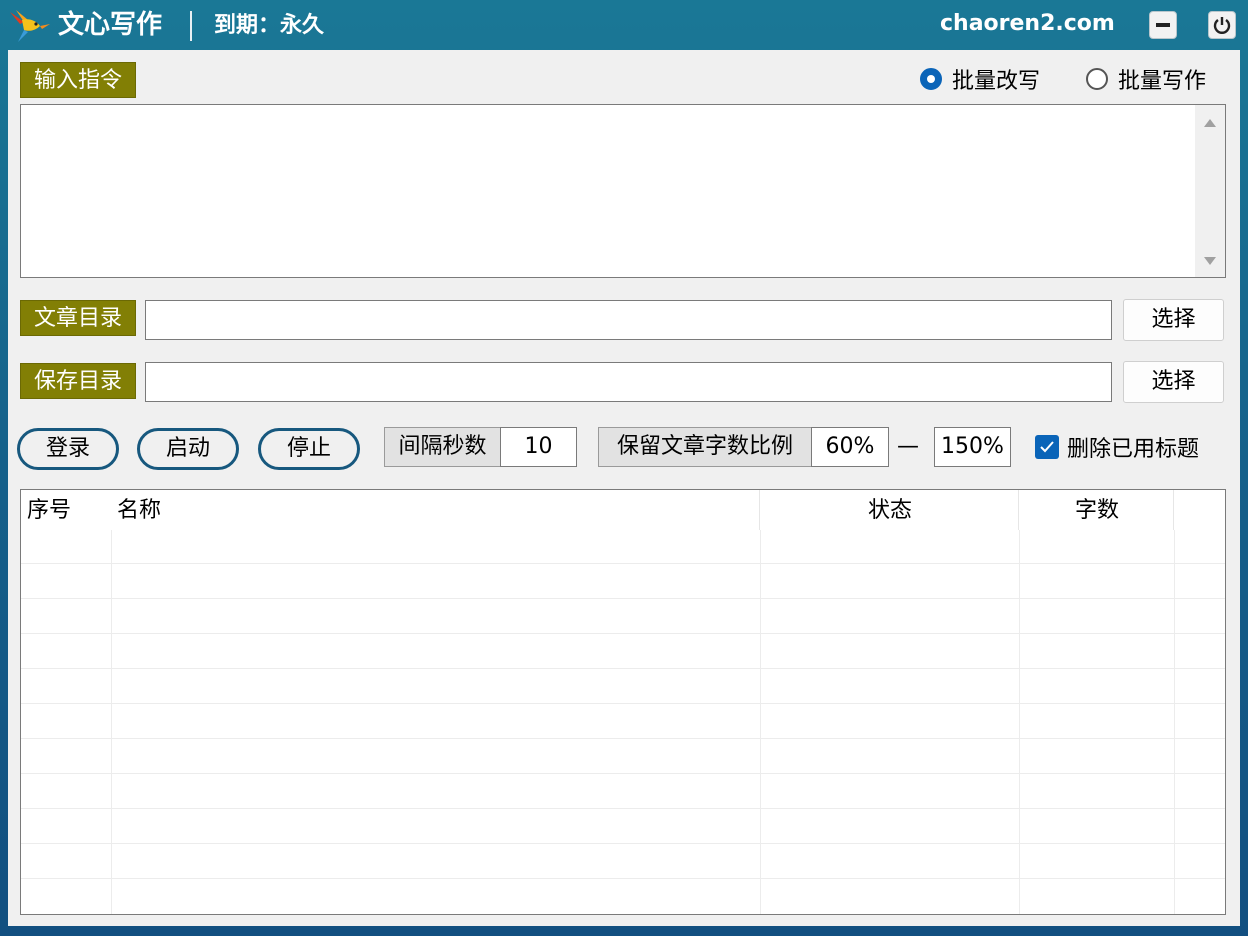 The width and height of the screenshot is (1248, 936). What do you see at coordinates (1097, 510) in the screenshot?
I see `column-header-wordcount: 字数` at bounding box center [1097, 510].